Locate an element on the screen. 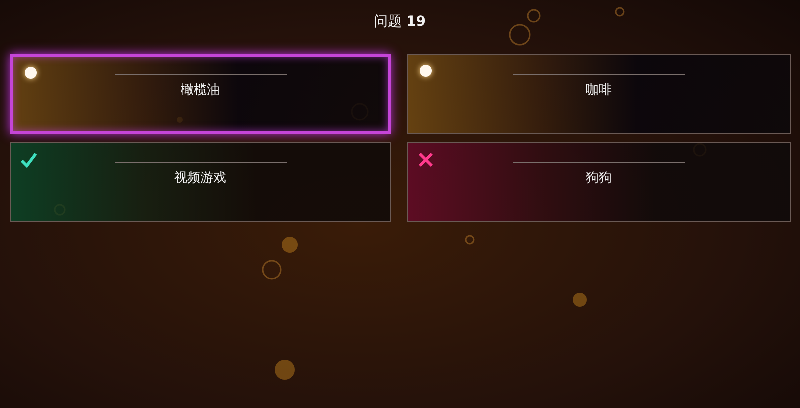 The width and height of the screenshot is (800, 408). answer-card: 咖啡 is located at coordinates (599, 94).